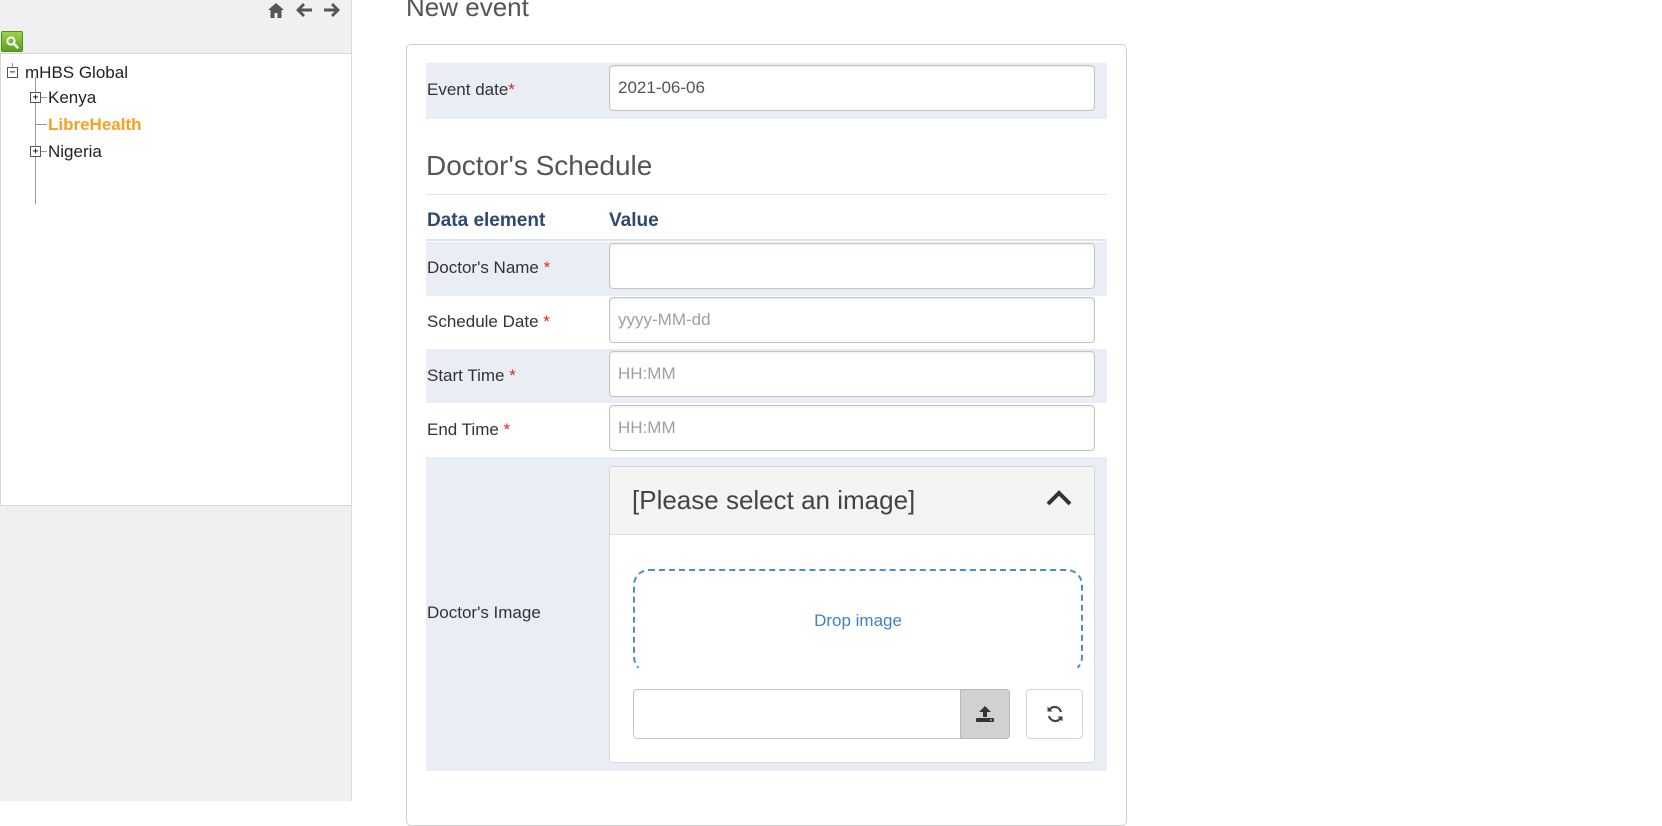  I want to click on refresh-icon, so click(1054, 714).